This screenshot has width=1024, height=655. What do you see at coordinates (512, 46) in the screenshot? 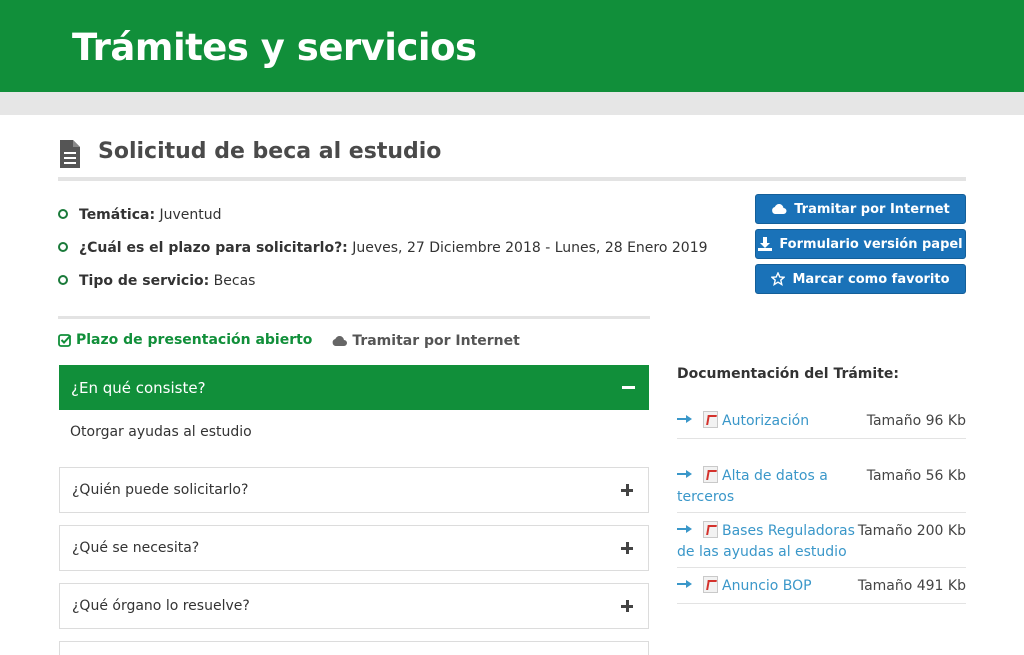
I see `site-header: Trámites y servicios` at bounding box center [512, 46].